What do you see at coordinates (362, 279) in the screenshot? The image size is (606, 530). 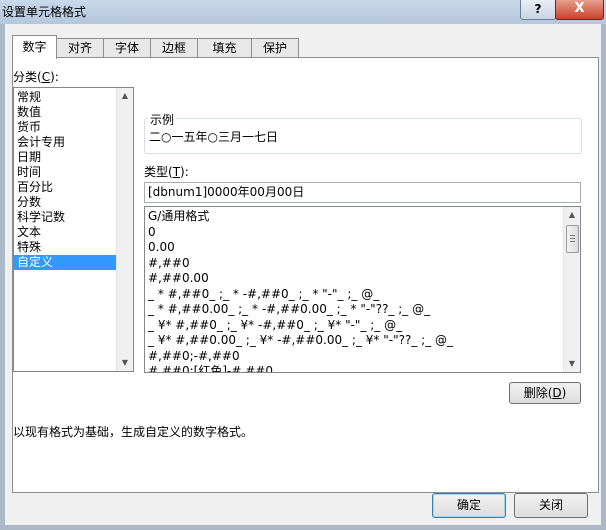 I see `list-item: #,##0.00` at bounding box center [362, 279].